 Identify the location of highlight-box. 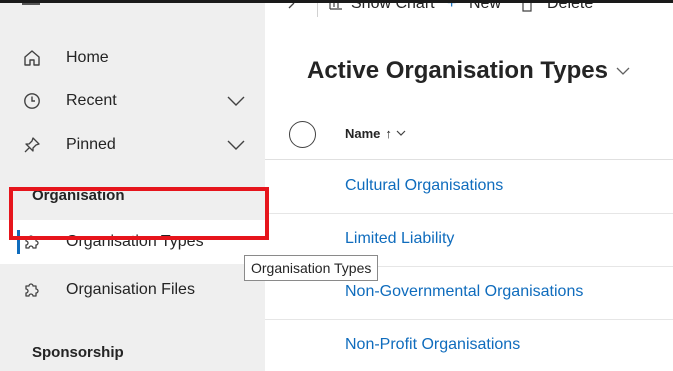
(139, 213).